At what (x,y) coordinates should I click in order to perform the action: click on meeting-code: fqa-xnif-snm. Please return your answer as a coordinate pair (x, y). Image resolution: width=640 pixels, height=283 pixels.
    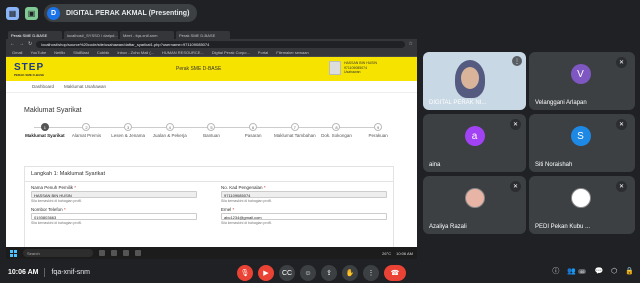
    Looking at the image, I should click on (70, 272).